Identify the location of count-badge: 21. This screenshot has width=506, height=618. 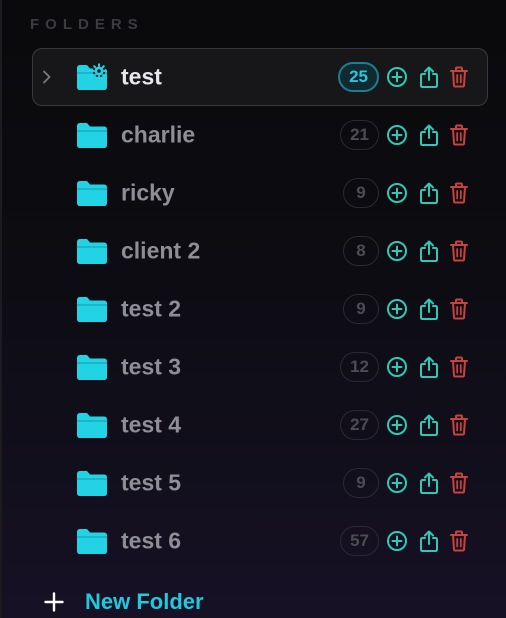
(359, 135).